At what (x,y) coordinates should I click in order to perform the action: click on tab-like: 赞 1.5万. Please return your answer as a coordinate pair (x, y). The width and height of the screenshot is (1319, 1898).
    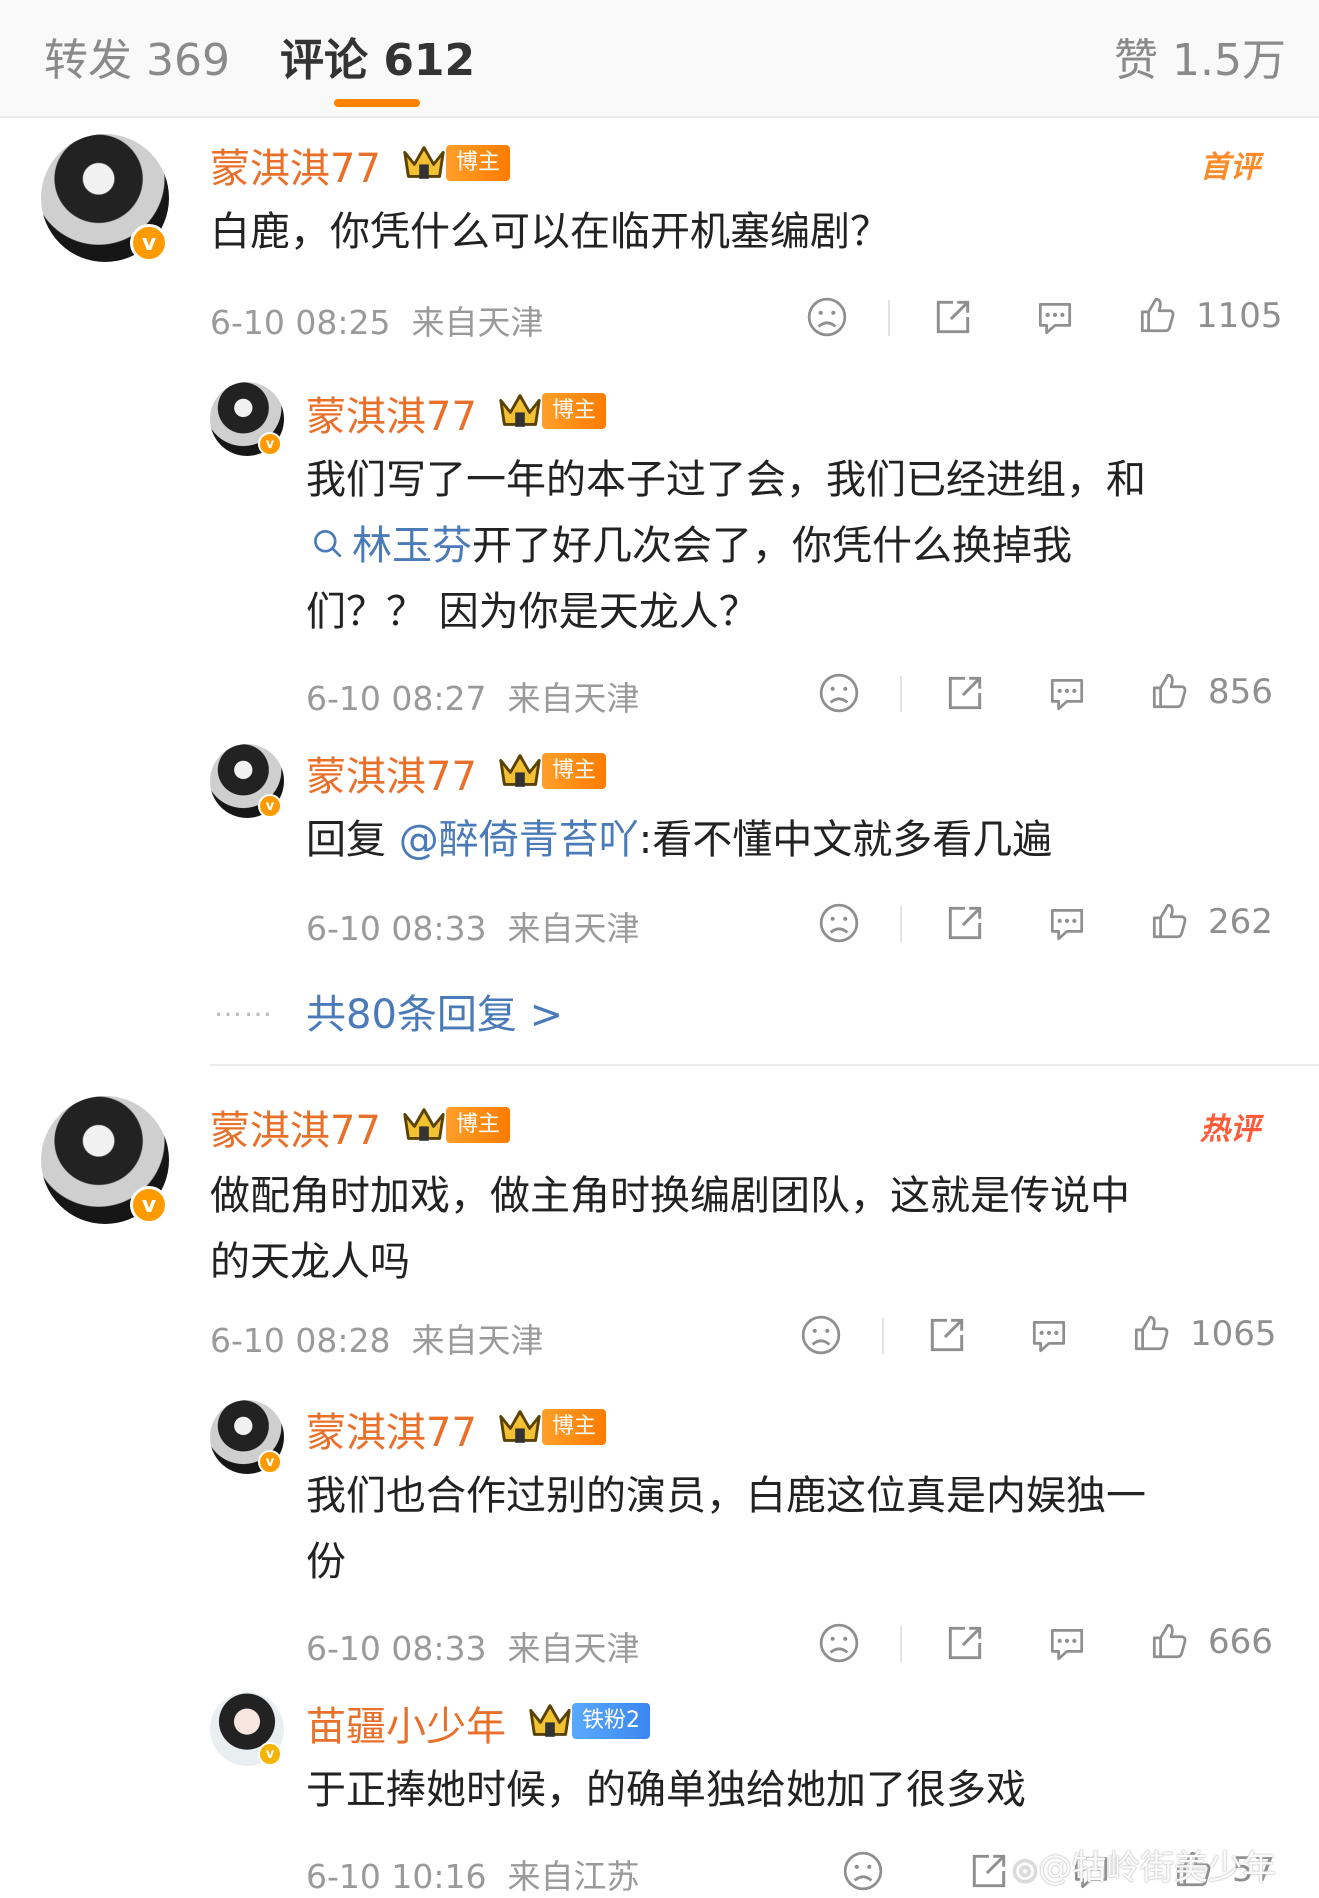
    Looking at the image, I should click on (1200, 56).